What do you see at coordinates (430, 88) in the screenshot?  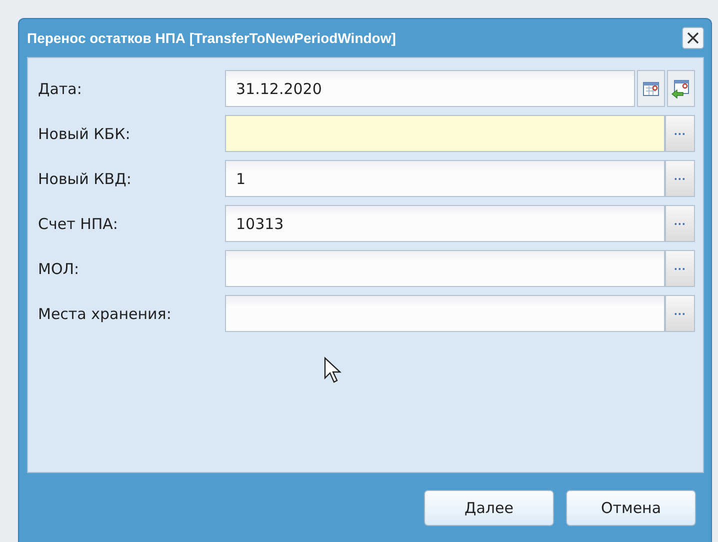 I see `date-field: 31.12.2020` at bounding box center [430, 88].